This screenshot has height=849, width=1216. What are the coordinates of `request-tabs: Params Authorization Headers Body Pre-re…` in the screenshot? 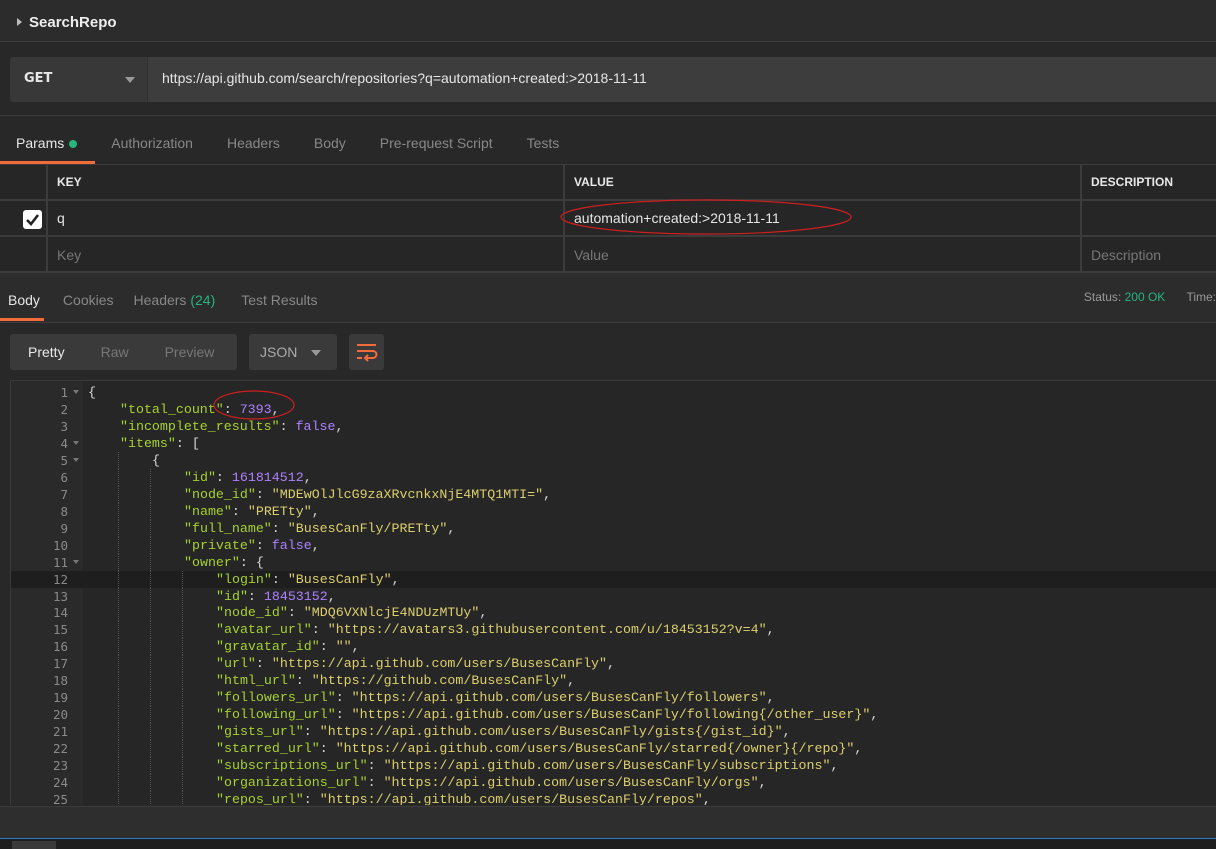 It's located at (288, 144).